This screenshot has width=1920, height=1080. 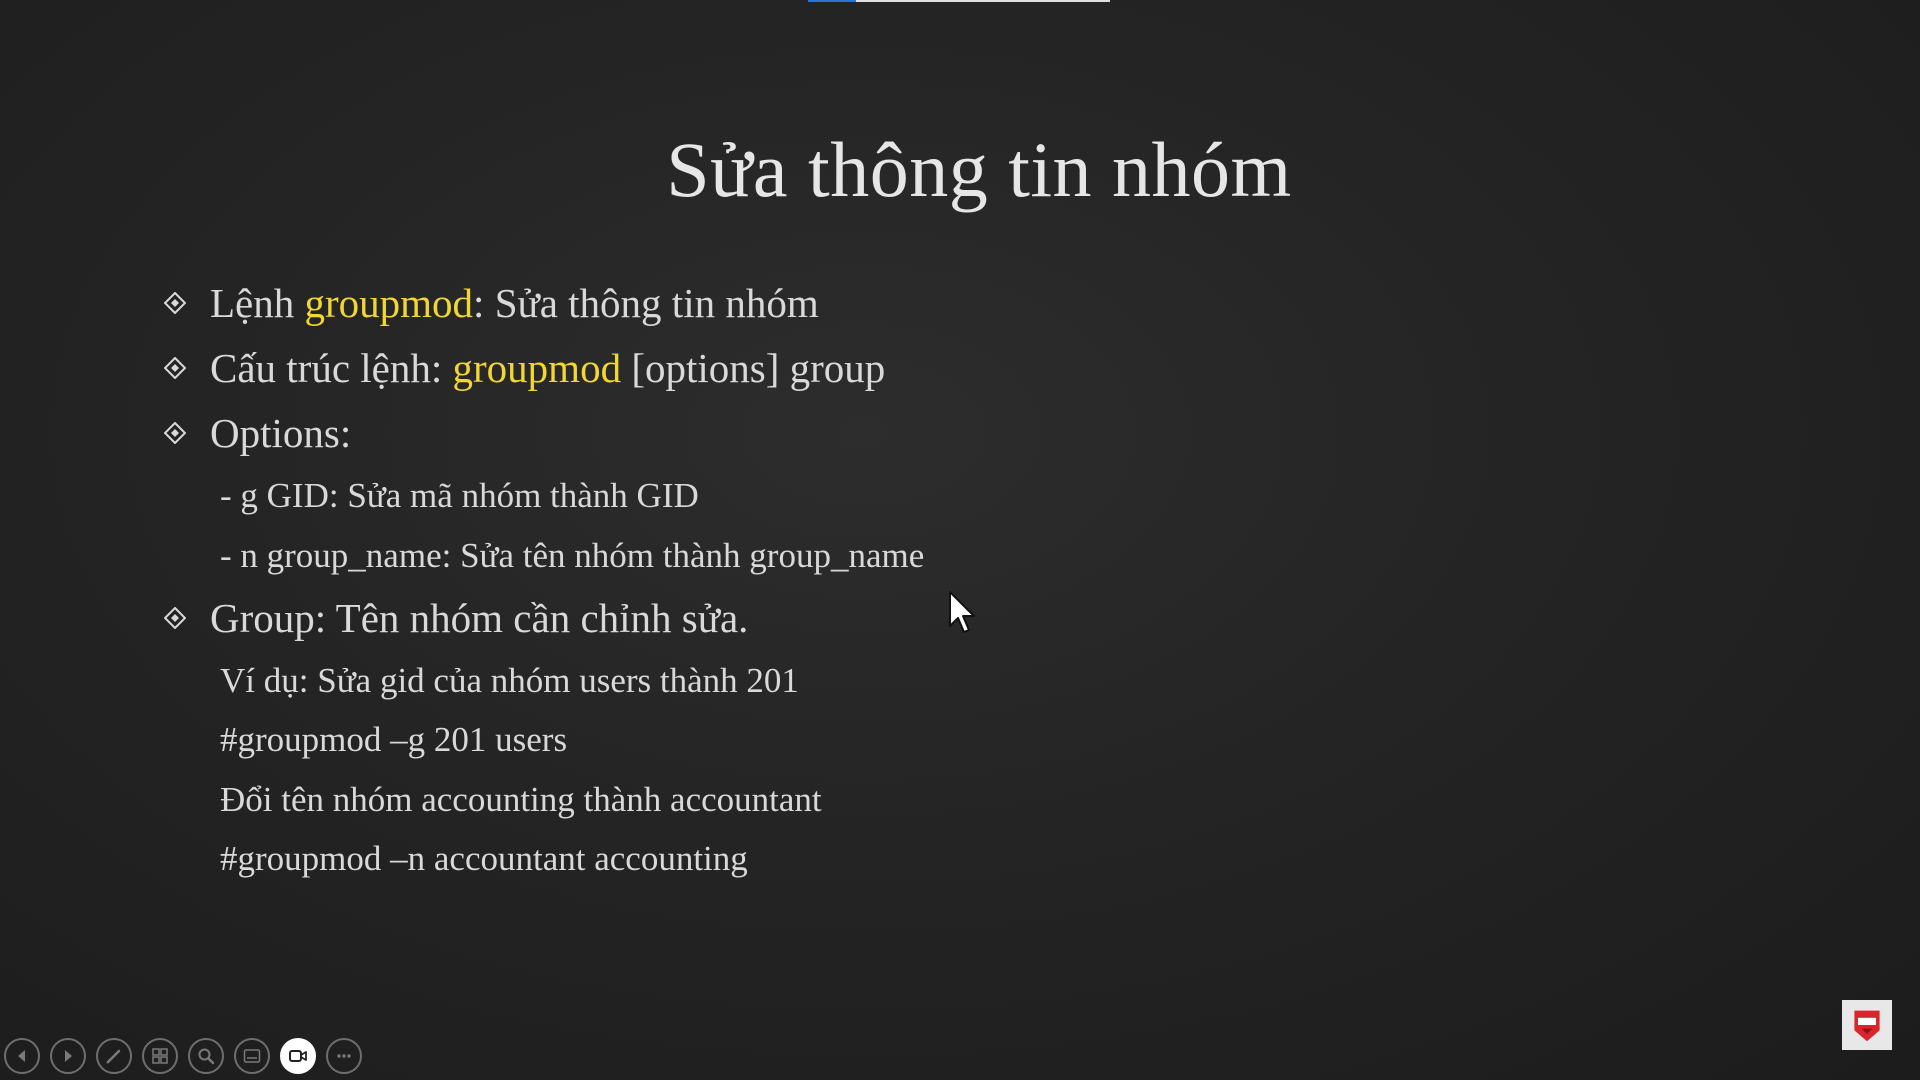 What do you see at coordinates (753, 368) in the screenshot?
I see `bullet-suffix: [options] group` at bounding box center [753, 368].